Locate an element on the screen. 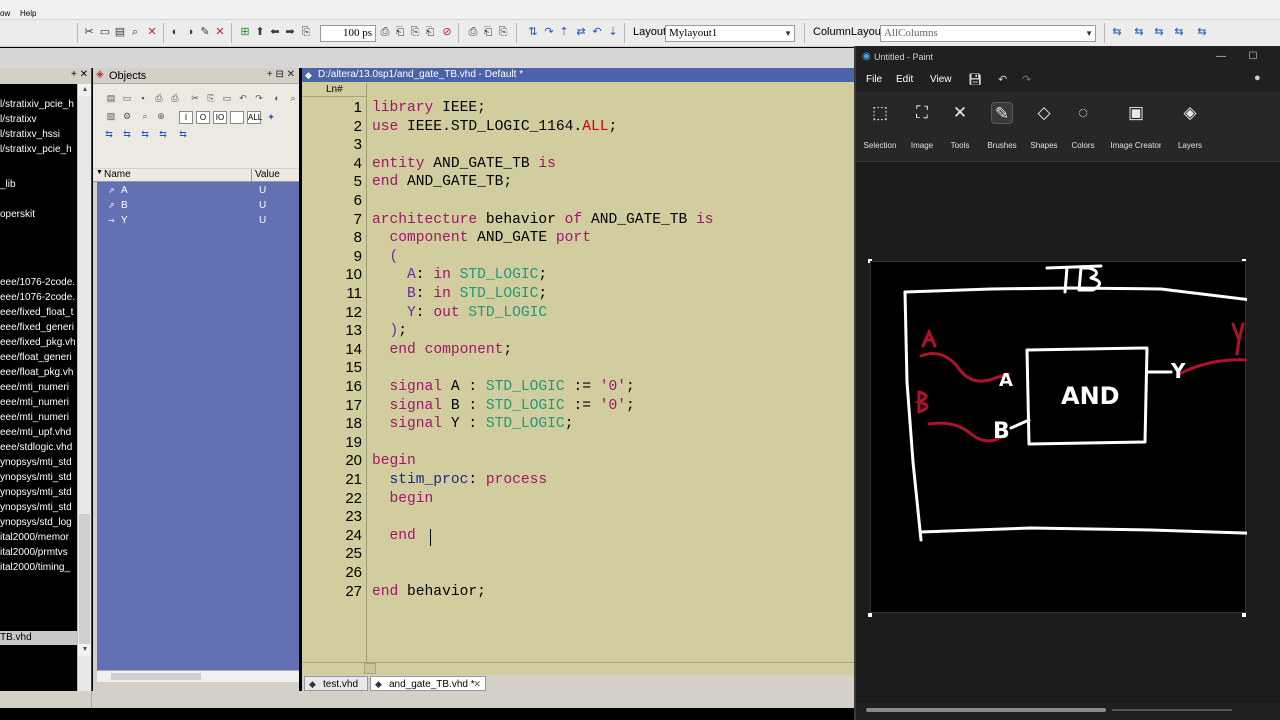 The image size is (1280, 720). ribbon-brushes: ✎ Brushes is located at coordinates (1002, 130).